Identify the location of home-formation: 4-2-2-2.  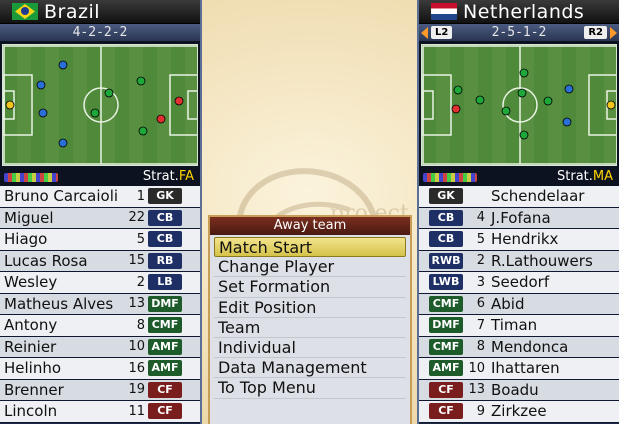
(100, 32).